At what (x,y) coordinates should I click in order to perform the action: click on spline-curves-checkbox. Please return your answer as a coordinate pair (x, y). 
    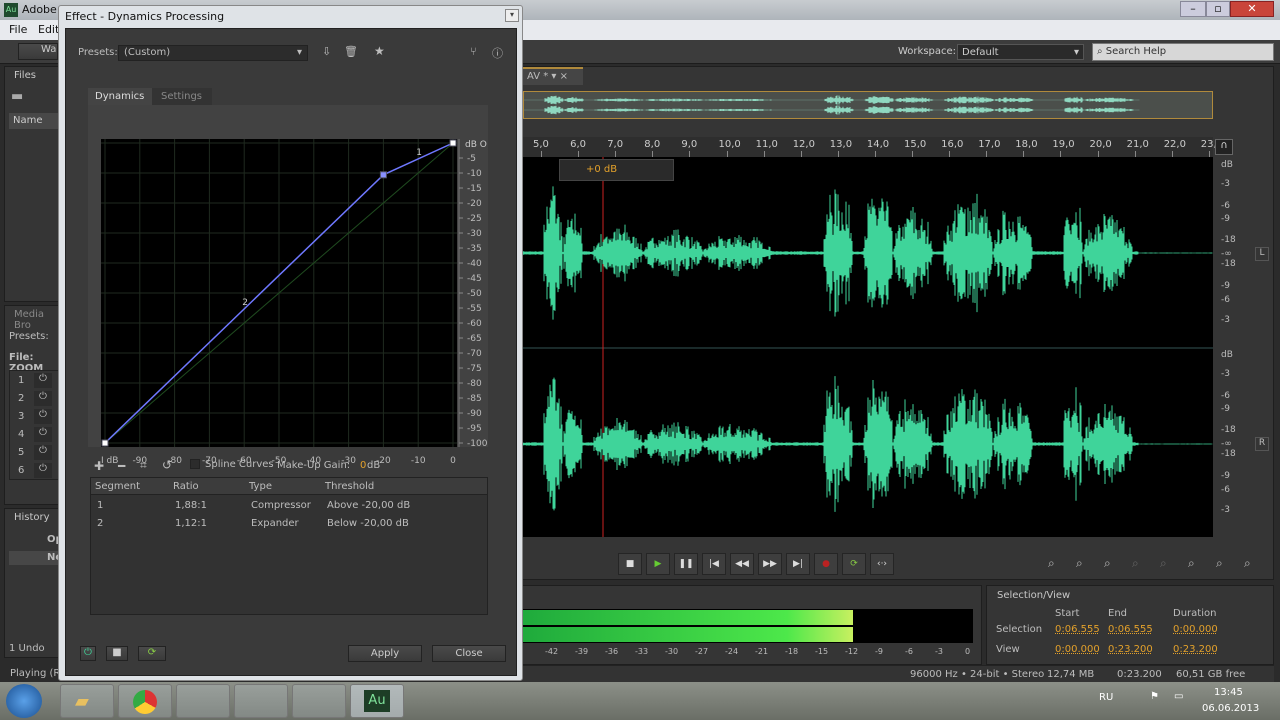
    Looking at the image, I should click on (195, 464).